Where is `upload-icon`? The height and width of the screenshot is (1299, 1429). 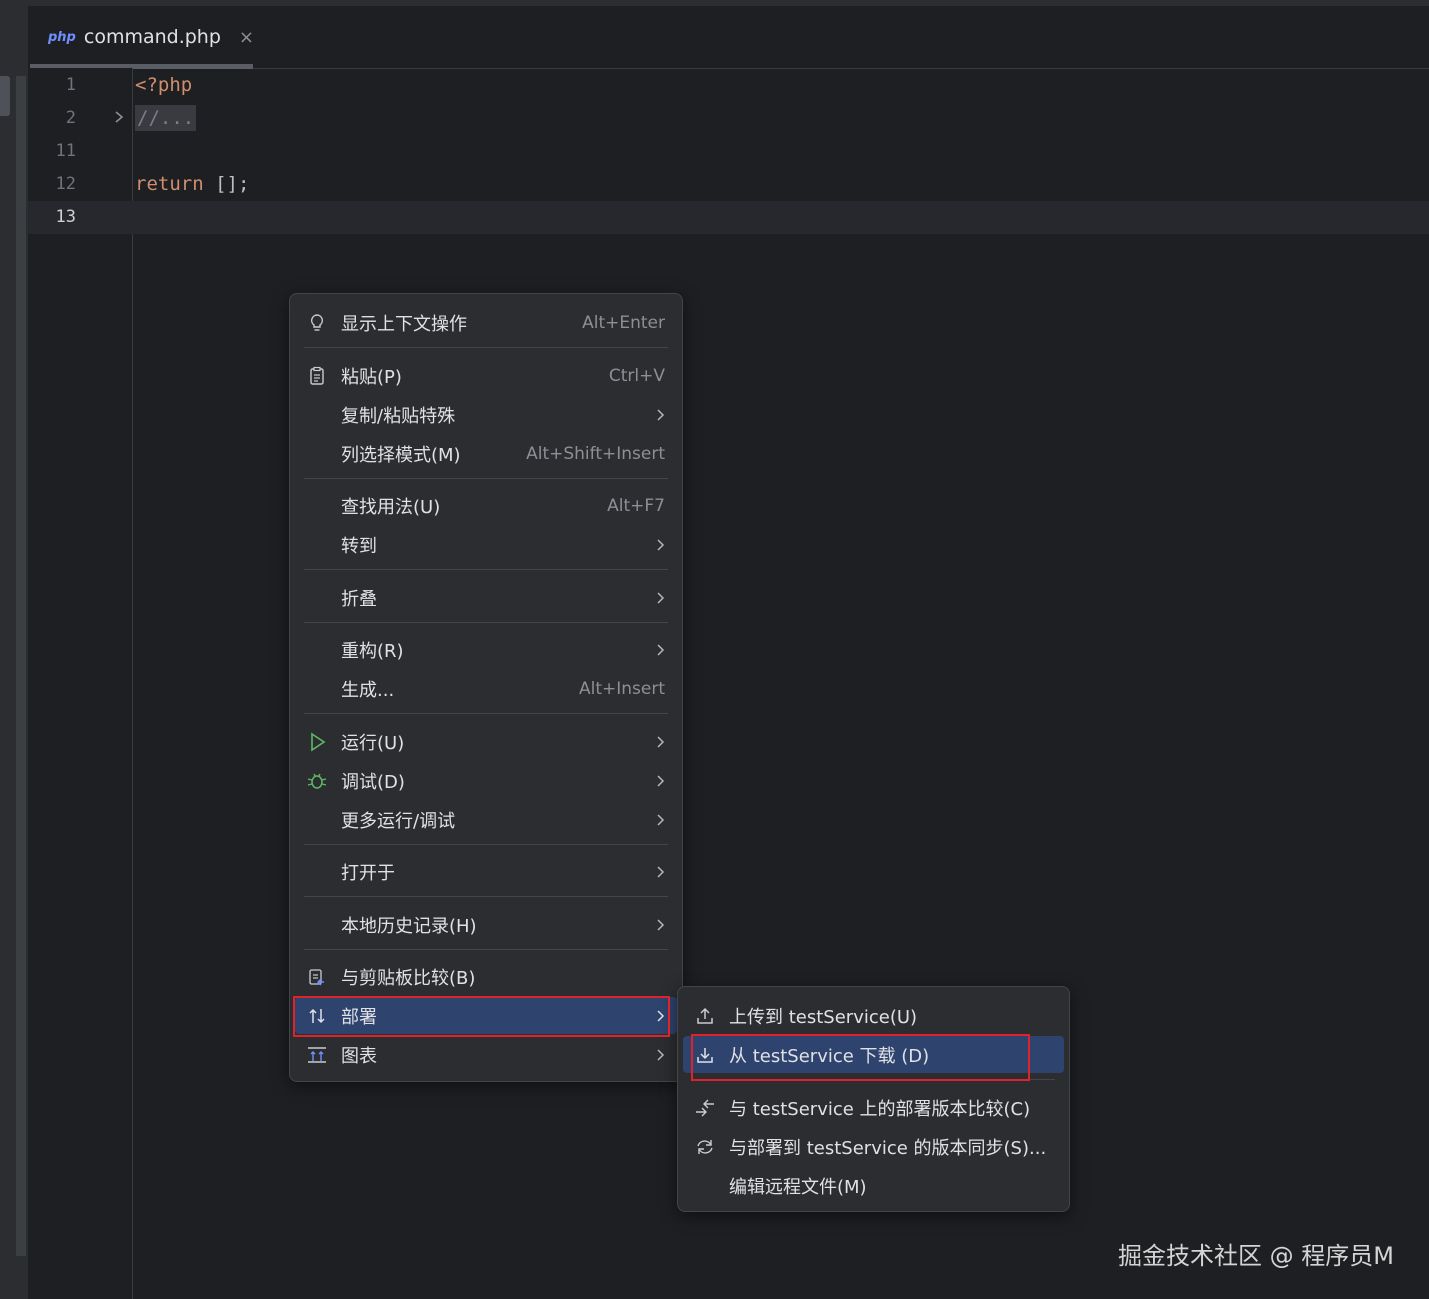 upload-icon is located at coordinates (705, 1016).